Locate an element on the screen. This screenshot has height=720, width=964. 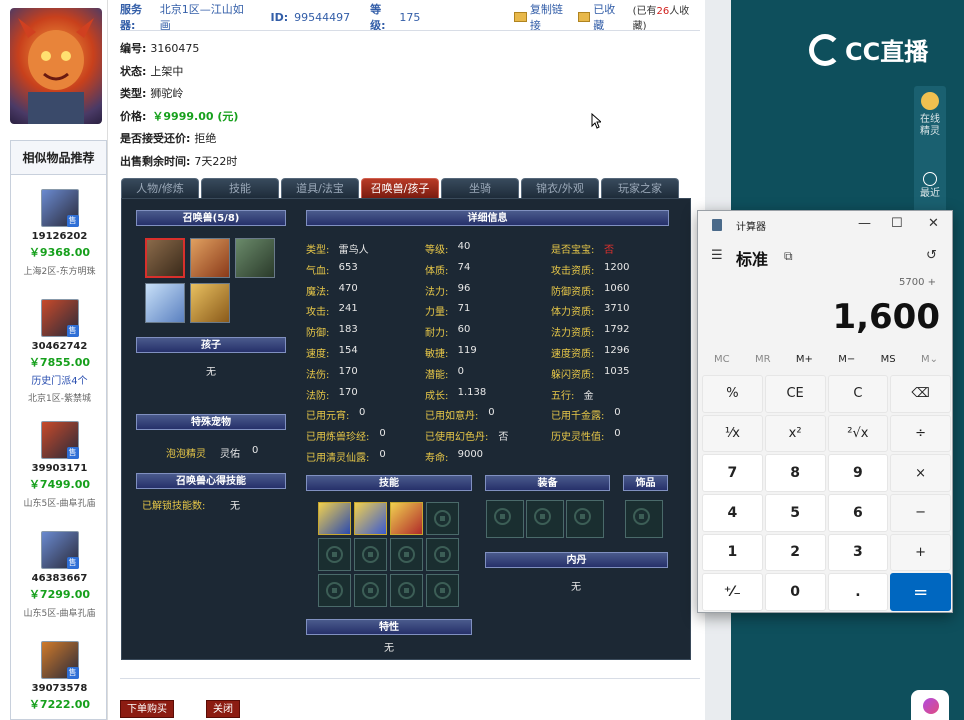
similar-item: 售 39903171 ￥7499.00 山东5区-曲阜孔庙 is located at coordinates (59, 465).